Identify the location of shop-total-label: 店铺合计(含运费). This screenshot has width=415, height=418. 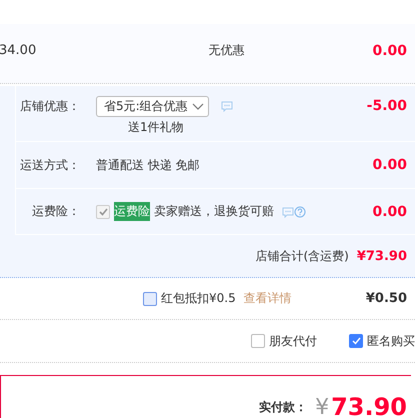
(302, 256).